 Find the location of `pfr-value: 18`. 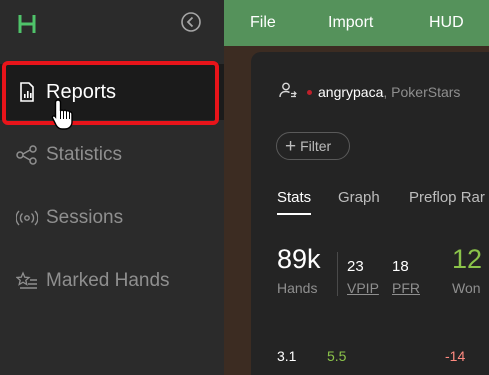

pfr-value: 18 is located at coordinates (400, 266).